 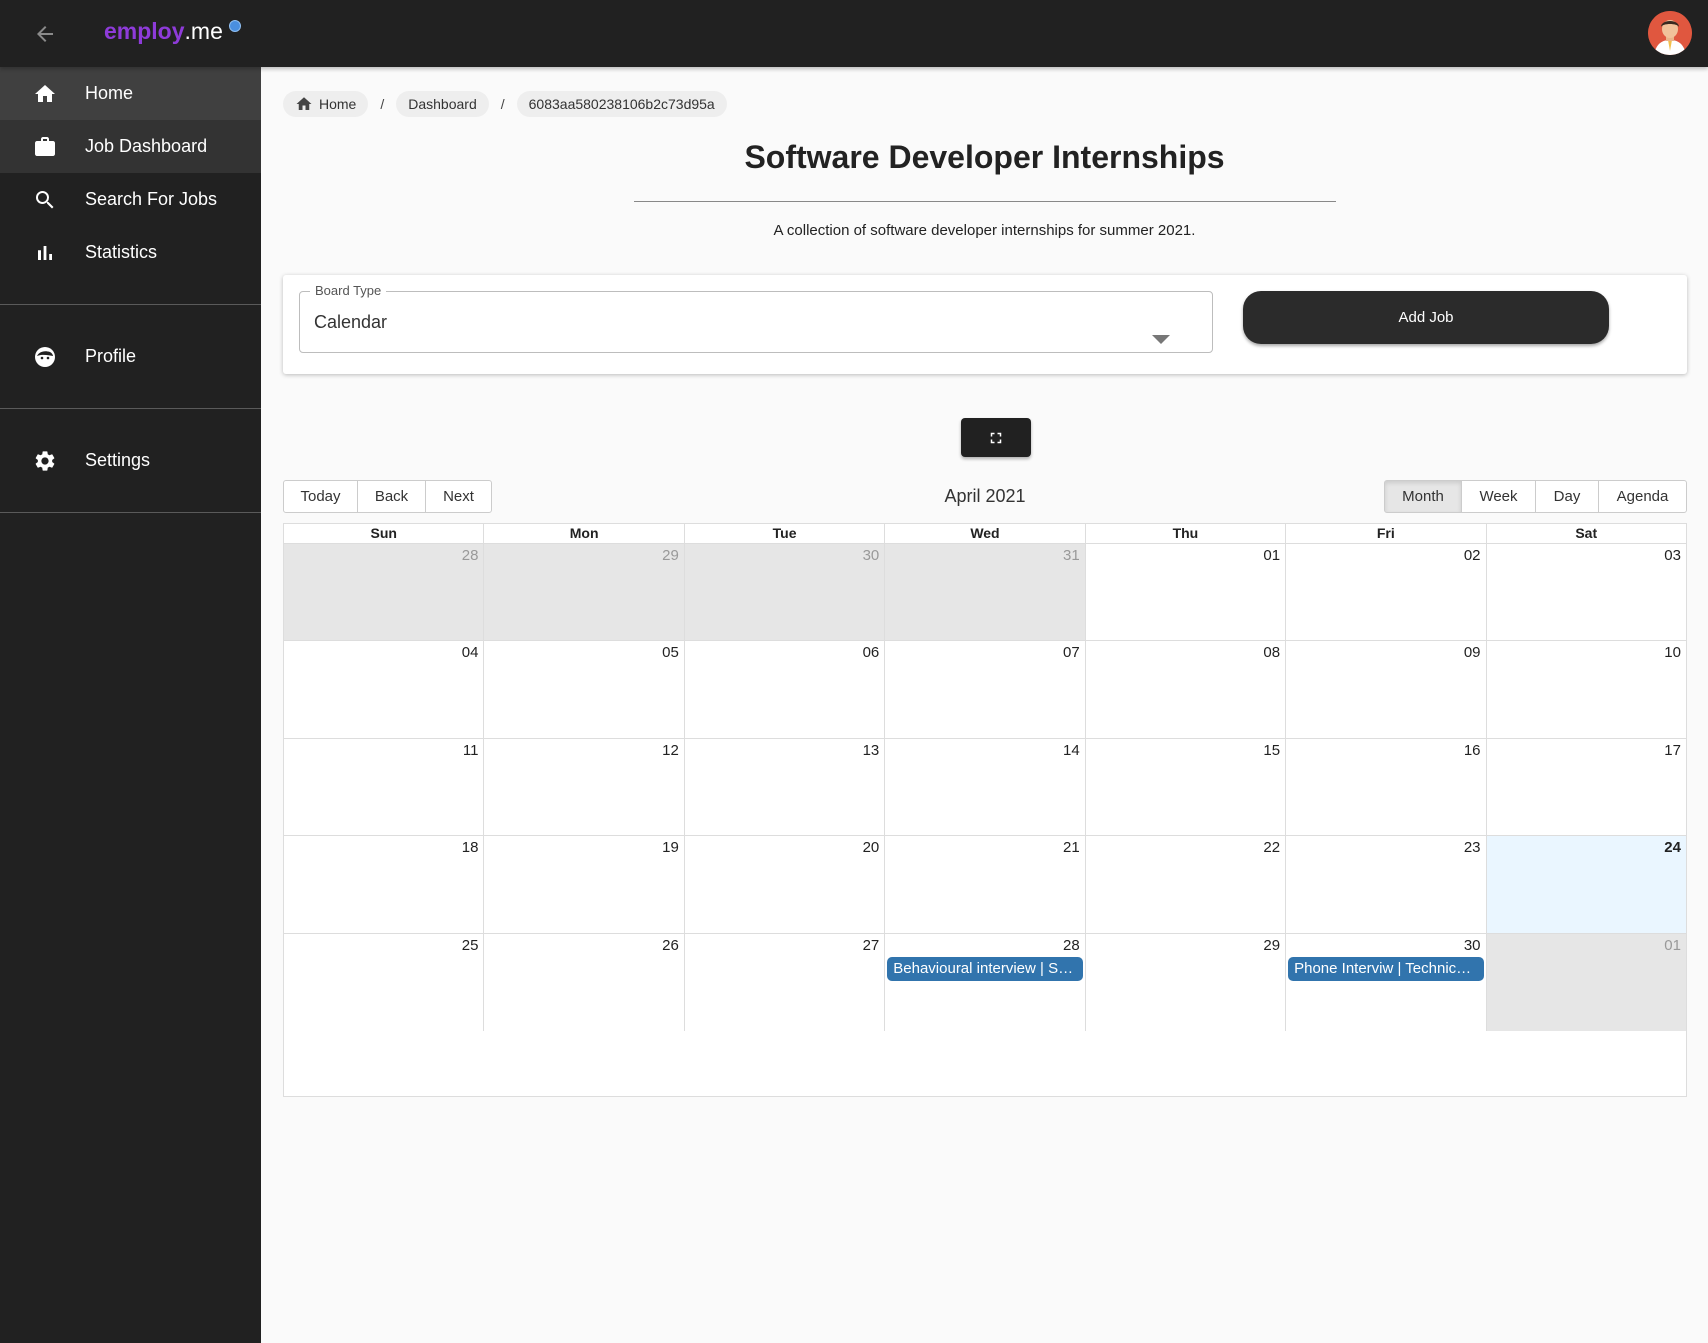 I want to click on day-number: 12, so click(x=670, y=750).